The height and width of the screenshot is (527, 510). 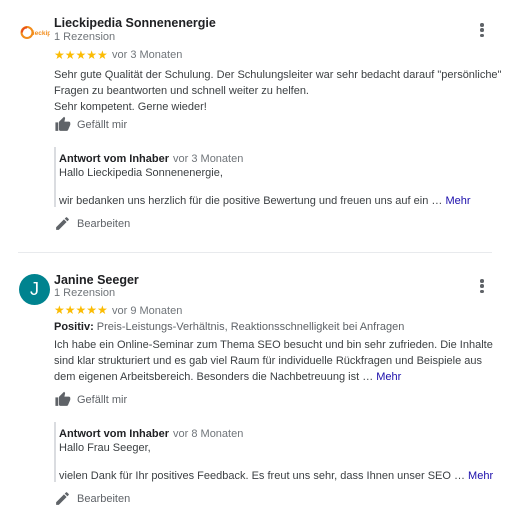 I want to click on review-divider, so click(x=255, y=252).